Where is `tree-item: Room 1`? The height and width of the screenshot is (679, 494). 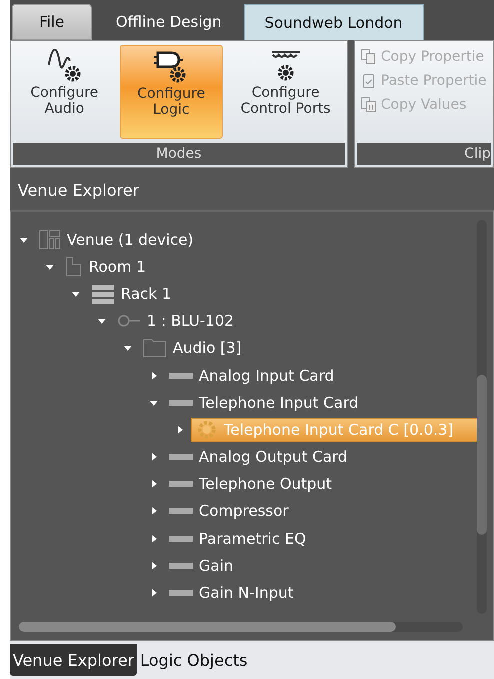 tree-item: Room 1 is located at coordinates (105, 267).